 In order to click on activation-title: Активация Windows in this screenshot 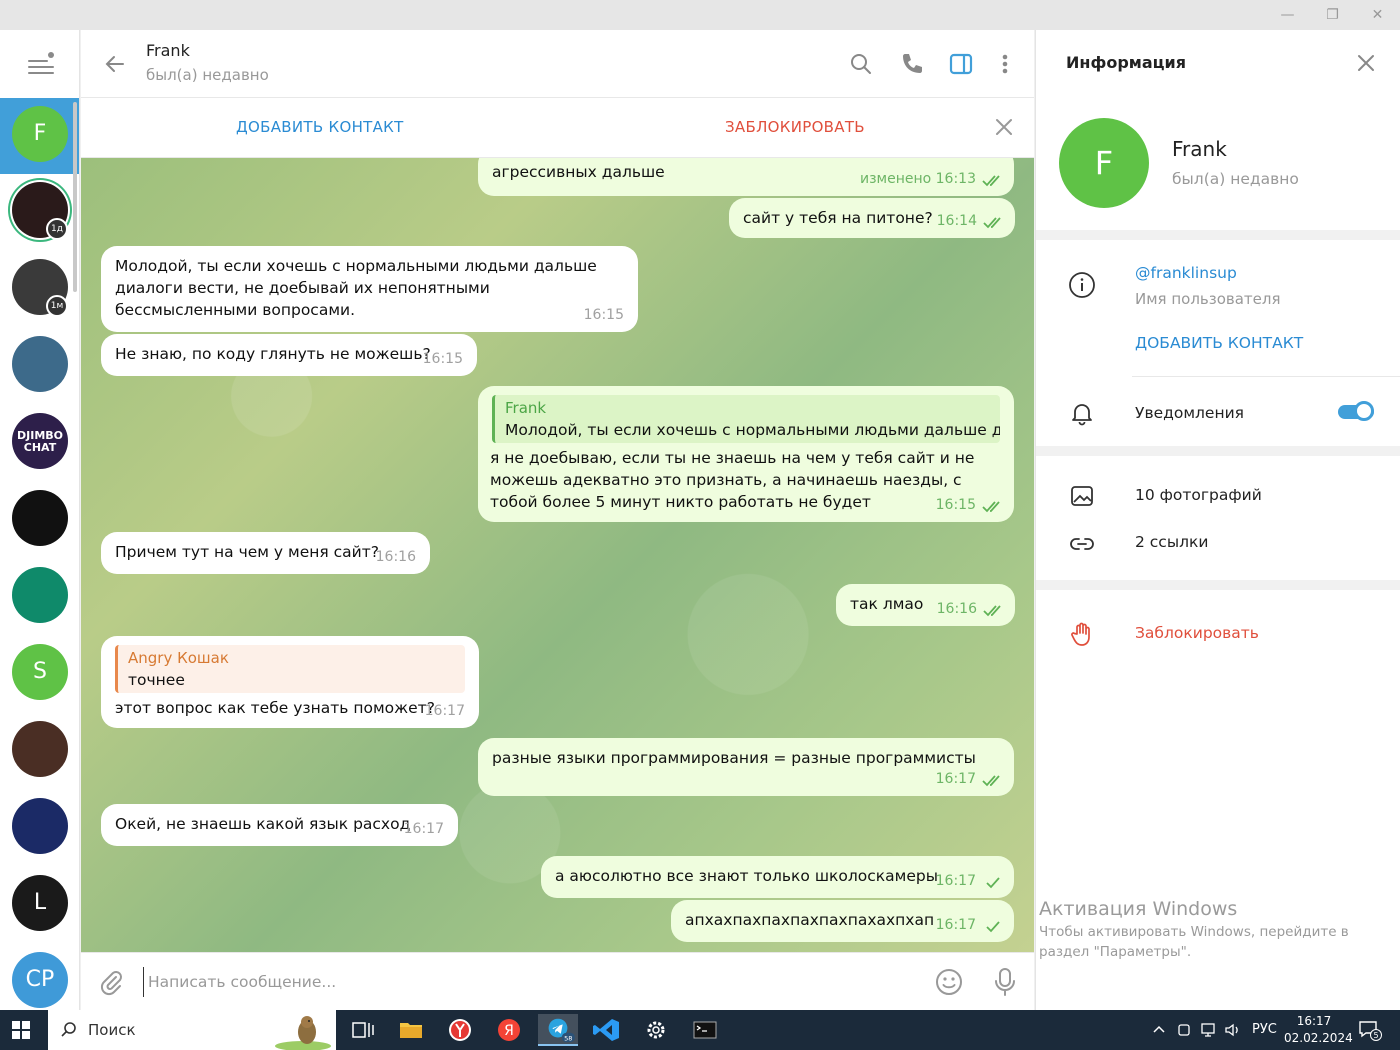, I will do `click(1138, 909)`.